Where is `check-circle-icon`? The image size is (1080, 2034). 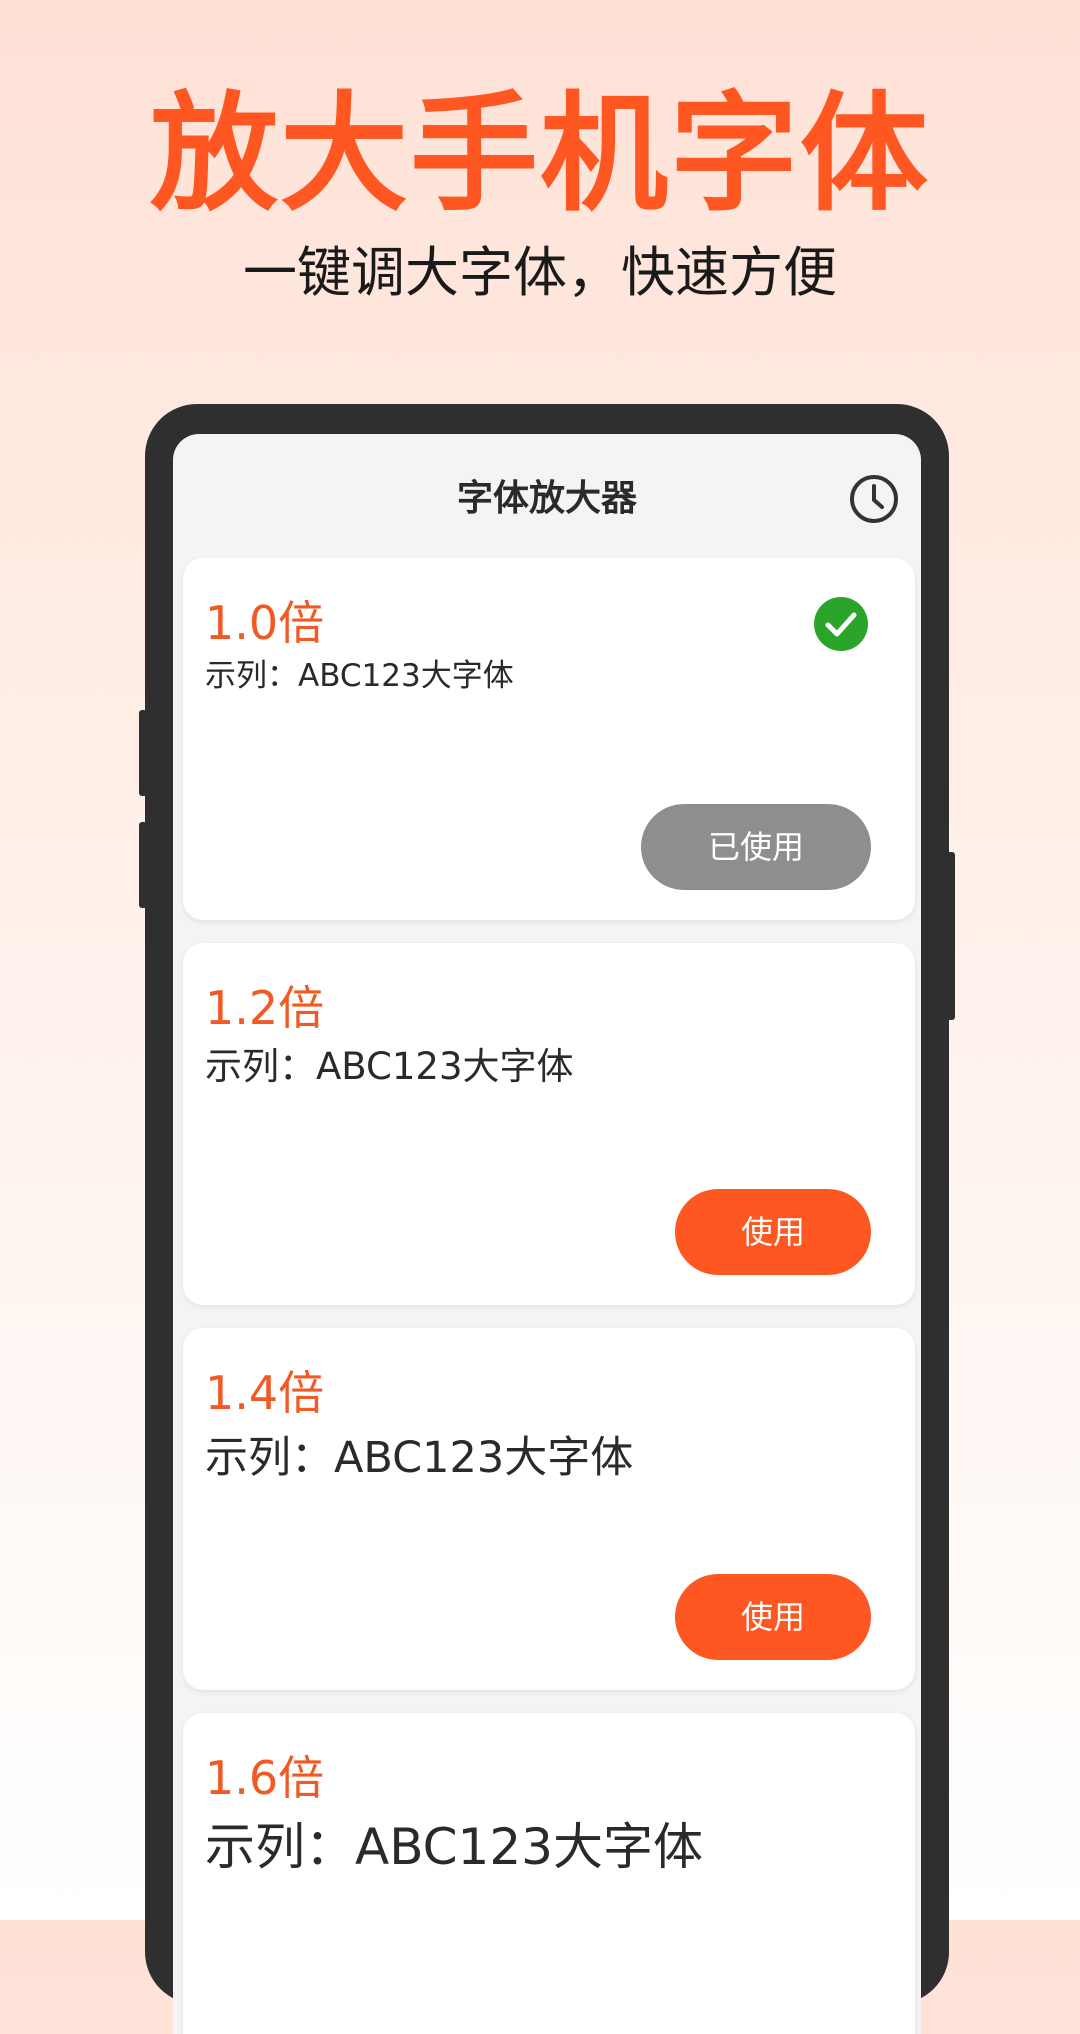
check-circle-icon is located at coordinates (841, 624).